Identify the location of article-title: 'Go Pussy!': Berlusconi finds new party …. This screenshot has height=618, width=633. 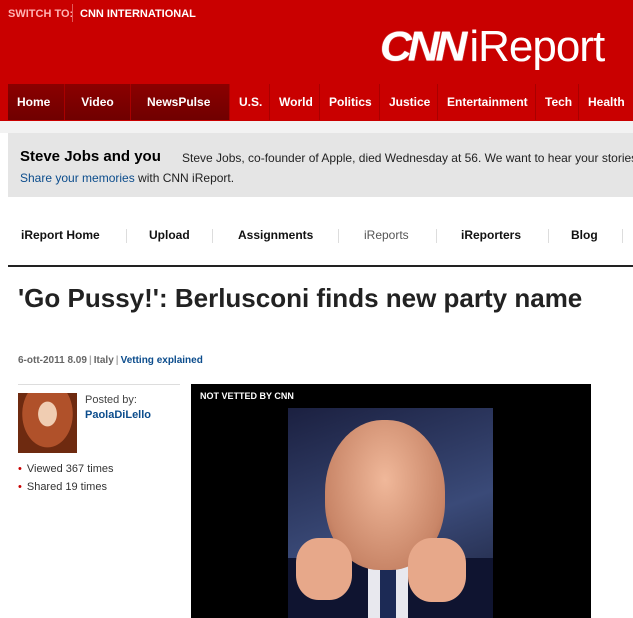
(300, 298).